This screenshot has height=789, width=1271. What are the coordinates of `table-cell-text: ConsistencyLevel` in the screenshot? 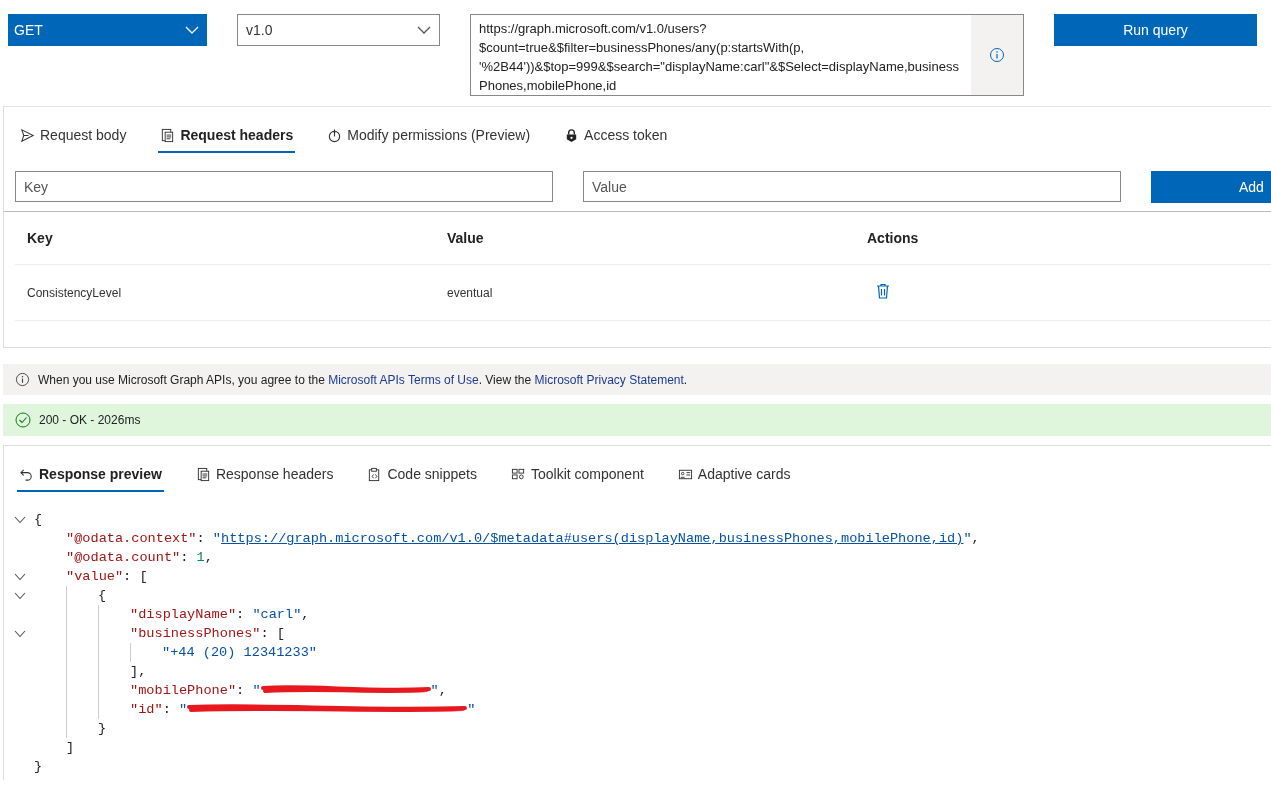 It's located at (75, 292).